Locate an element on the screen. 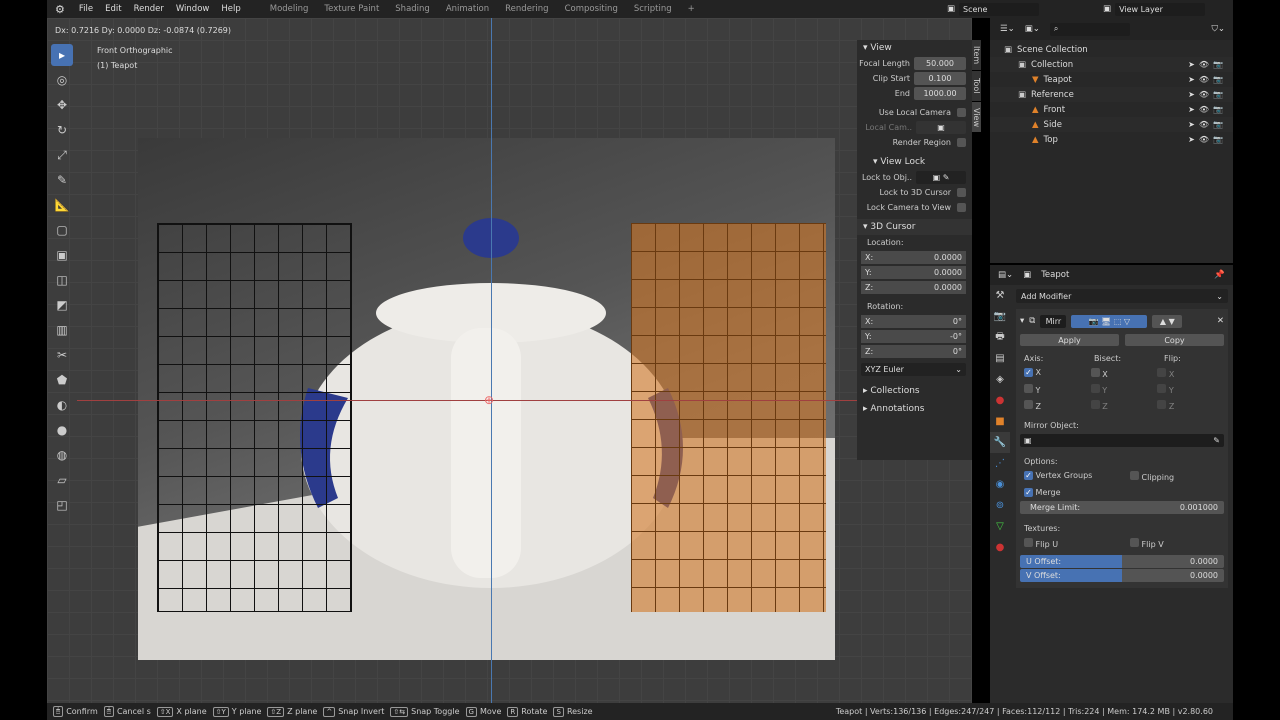 Image resolution: width=1280 pixels, height=720 pixels. clip-start-field: 0.100 is located at coordinates (940, 78).